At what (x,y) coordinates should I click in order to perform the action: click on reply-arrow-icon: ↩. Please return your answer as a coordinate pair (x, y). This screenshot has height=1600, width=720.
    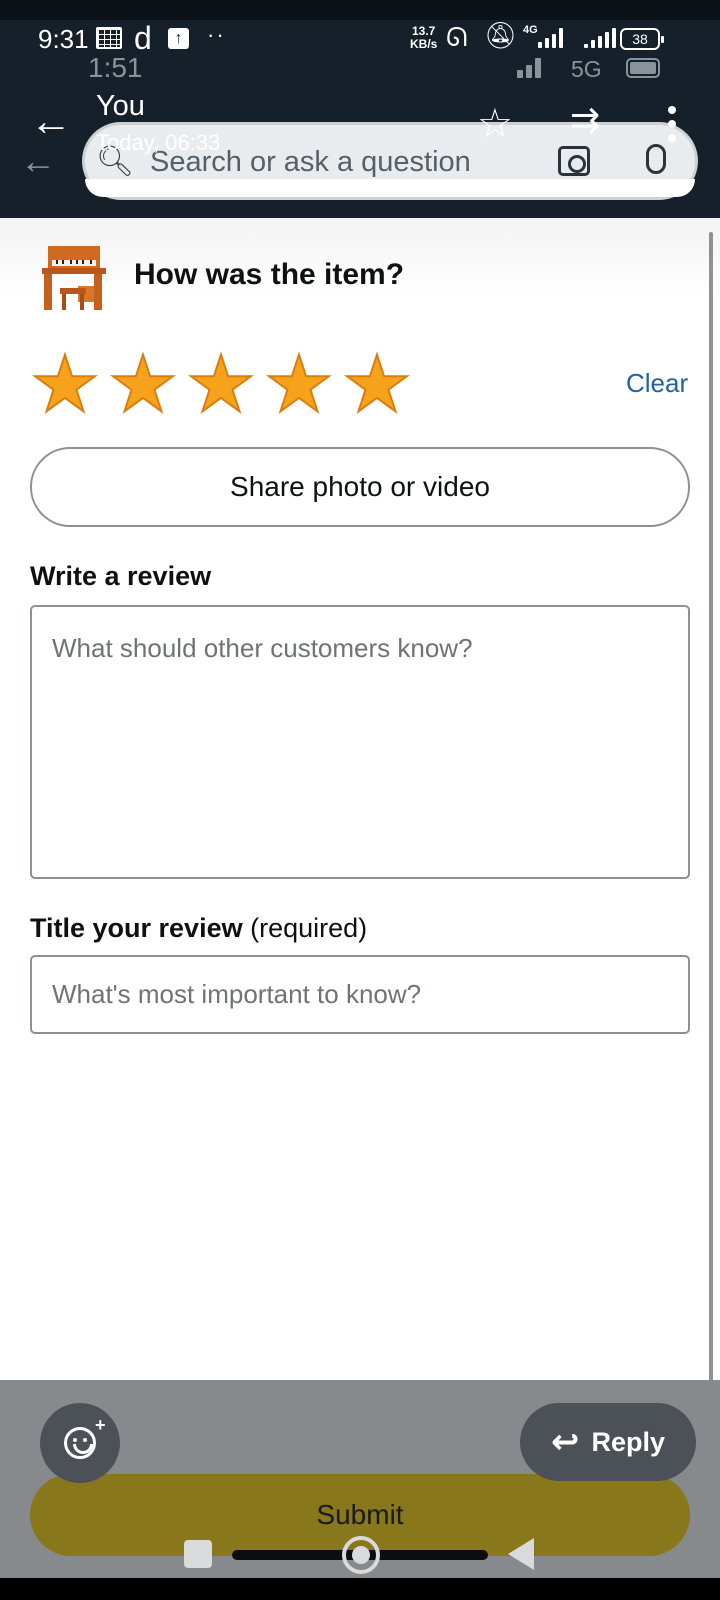
    Looking at the image, I should click on (565, 1442).